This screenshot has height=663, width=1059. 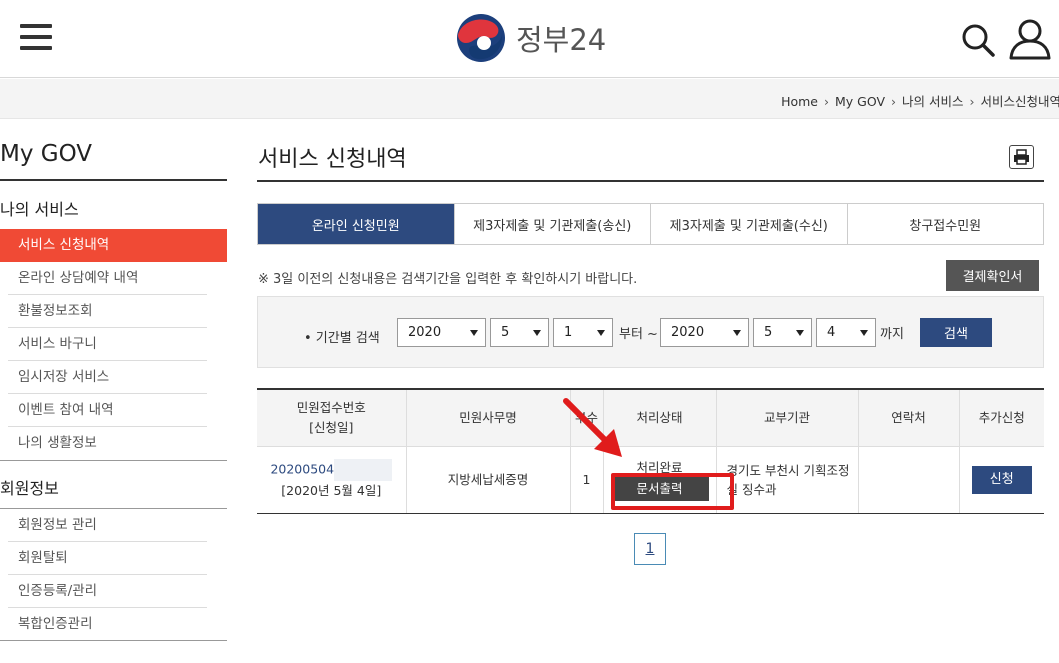 What do you see at coordinates (782, 332) in the screenshot?
I see `to-month-select: 5` at bounding box center [782, 332].